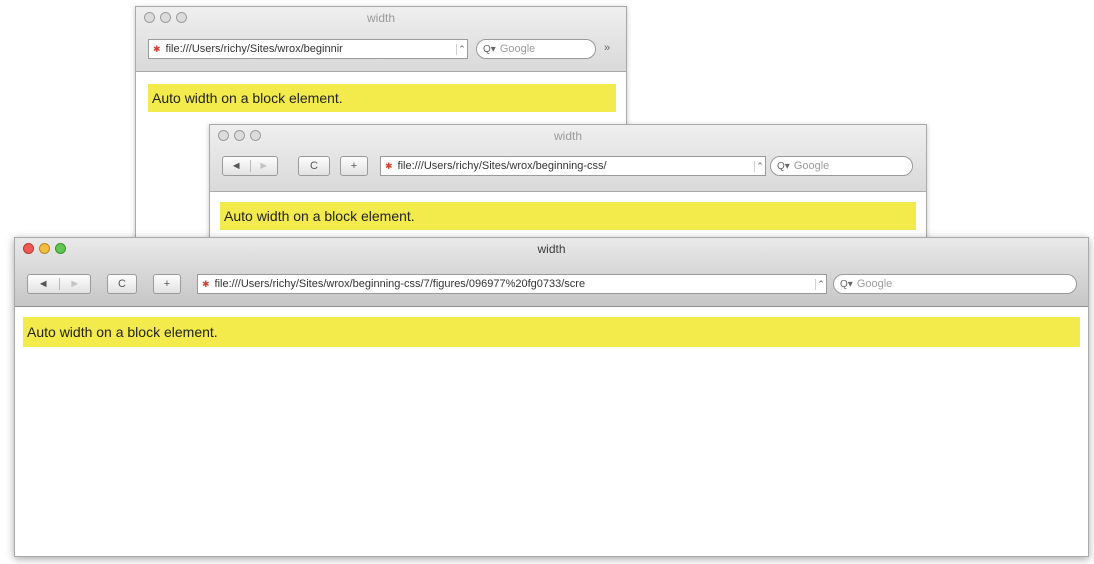 This screenshot has height=564, width=1094. Describe the element at coordinates (254, 49) in the screenshot. I see `url-text: file:///Users/richy/Sites/wrox/beginnir` at that location.